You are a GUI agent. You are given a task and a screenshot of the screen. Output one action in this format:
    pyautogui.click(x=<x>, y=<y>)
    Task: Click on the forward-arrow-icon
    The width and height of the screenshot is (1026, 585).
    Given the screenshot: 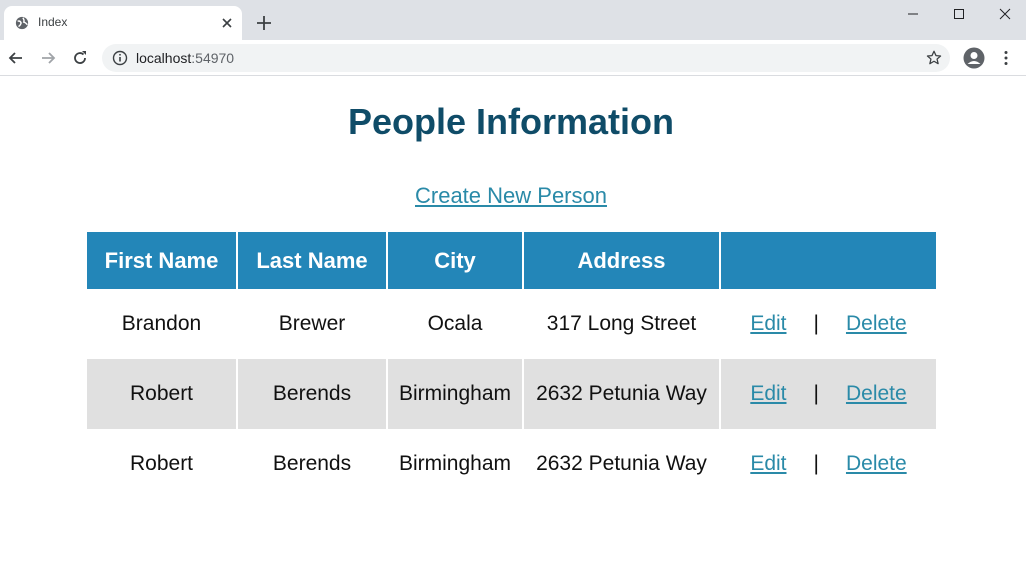 What is the action you would take?
    pyautogui.click(x=48, y=58)
    